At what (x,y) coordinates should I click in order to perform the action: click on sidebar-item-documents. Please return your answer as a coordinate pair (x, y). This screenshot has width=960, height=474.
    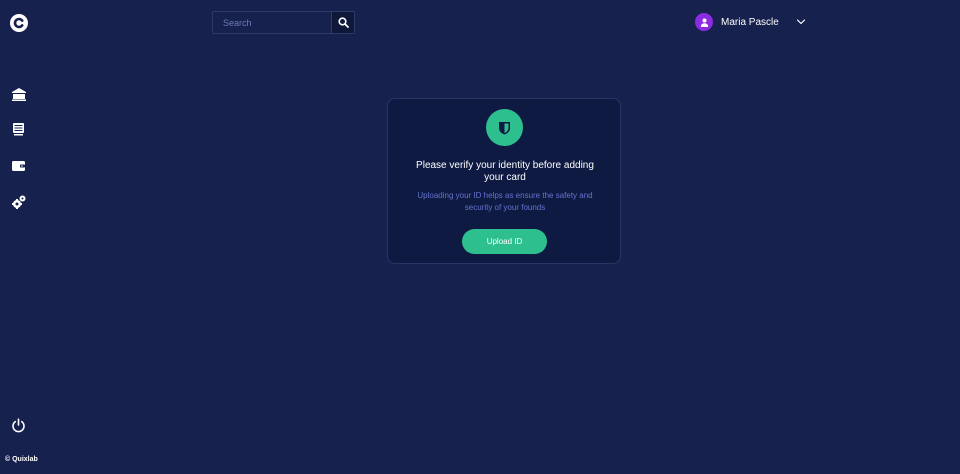
    Looking at the image, I should click on (18, 129).